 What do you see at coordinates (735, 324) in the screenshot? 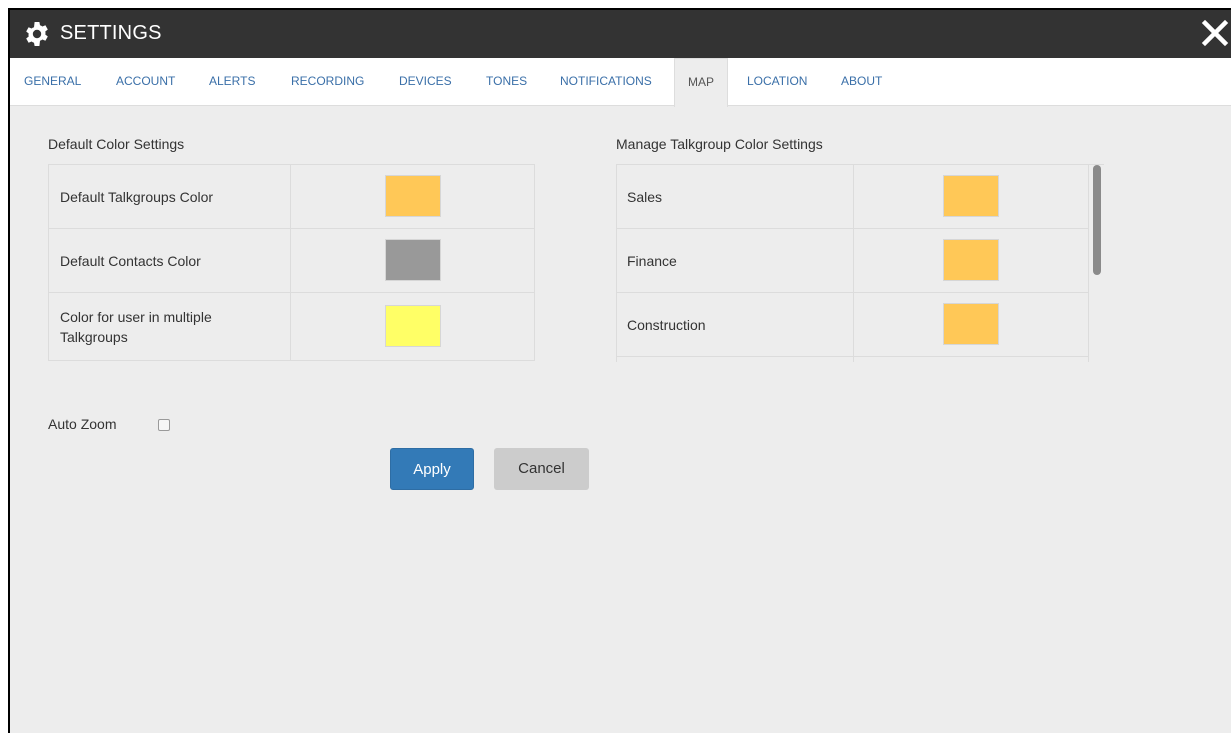
I see `talkgroup-construction-label: Construction` at bounding box center [735, 324].